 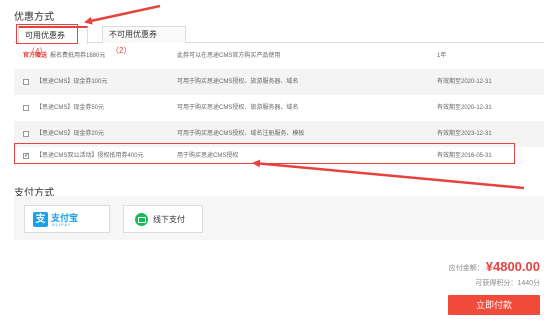 I want to click on total-amount: ¥4800.00, so click(x=512, y=266).